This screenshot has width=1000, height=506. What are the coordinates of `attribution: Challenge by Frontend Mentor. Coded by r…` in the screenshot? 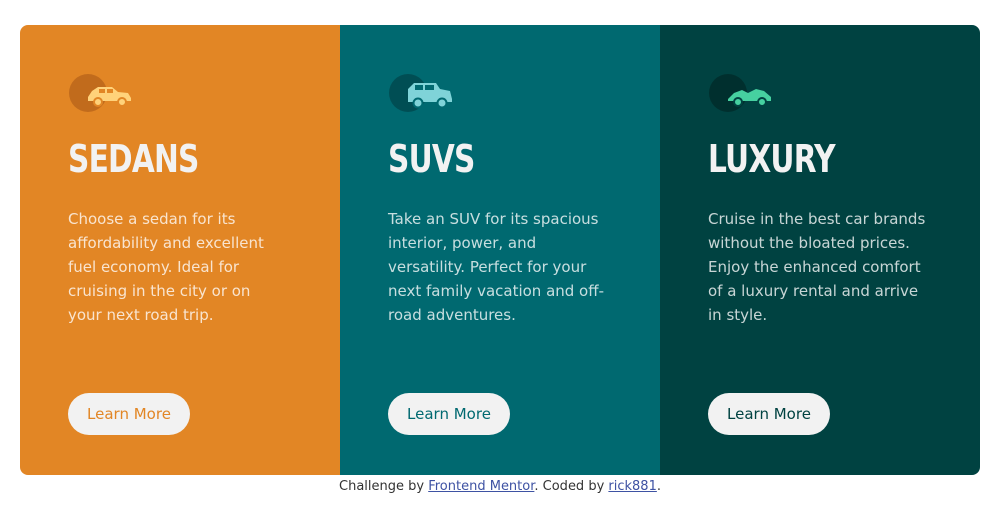 It's located at (500, 486).